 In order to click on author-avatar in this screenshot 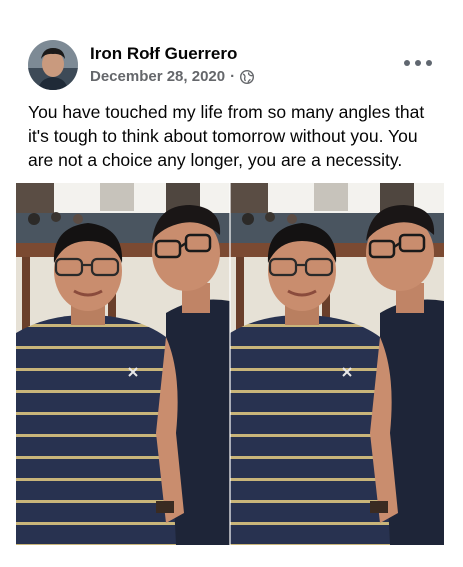, I will do `click(53, 65)`.